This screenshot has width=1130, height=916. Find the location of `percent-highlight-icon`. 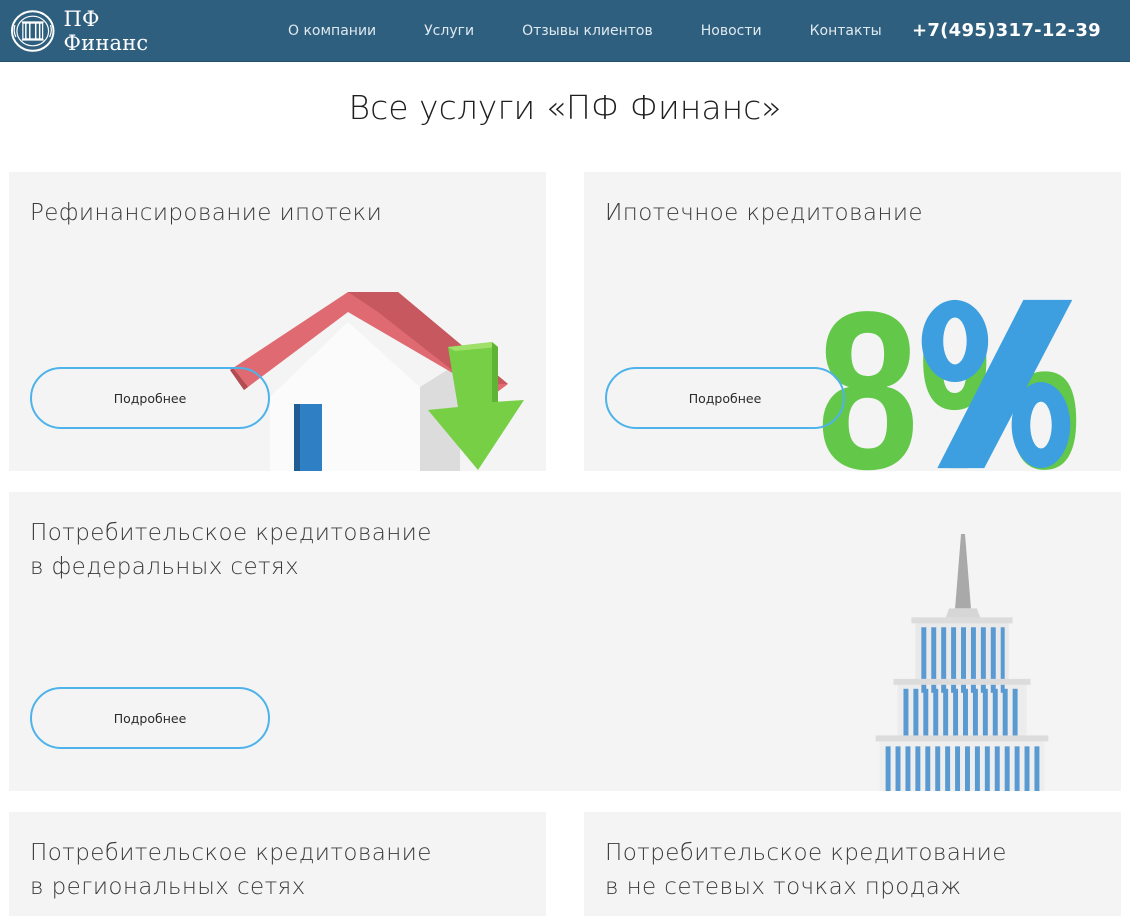

percent-highlight-icon is located at coordinates (997, 384).